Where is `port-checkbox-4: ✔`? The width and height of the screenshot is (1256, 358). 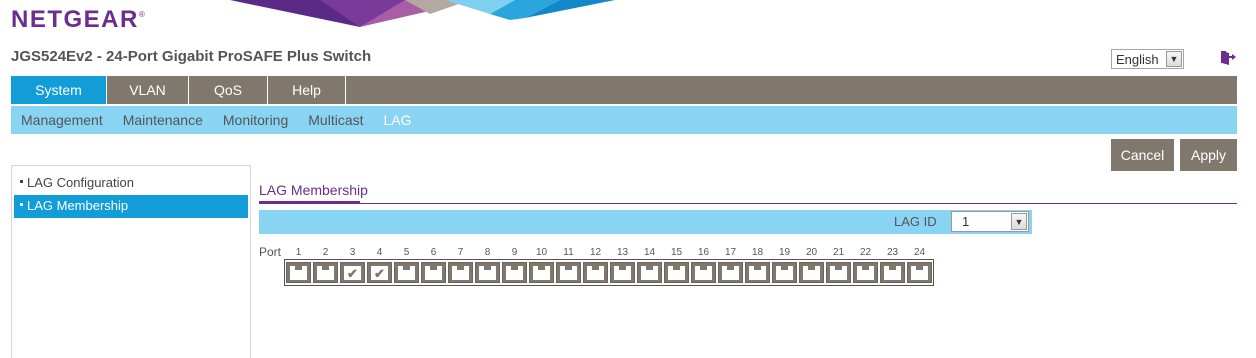
port-checkbox-4: ✔ is located at coordinates (379, 272).